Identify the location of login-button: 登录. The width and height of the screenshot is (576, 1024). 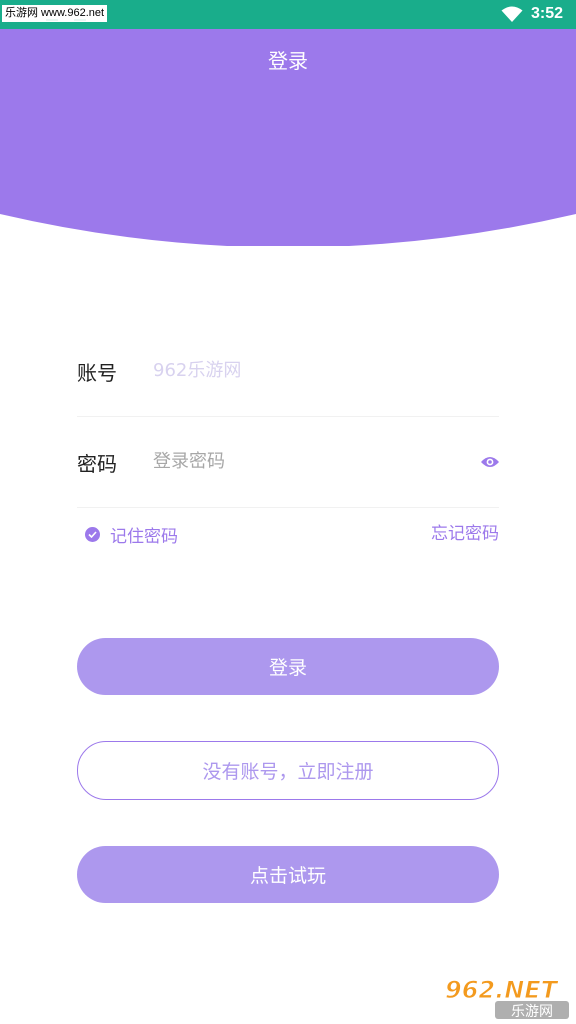
(288, 666).